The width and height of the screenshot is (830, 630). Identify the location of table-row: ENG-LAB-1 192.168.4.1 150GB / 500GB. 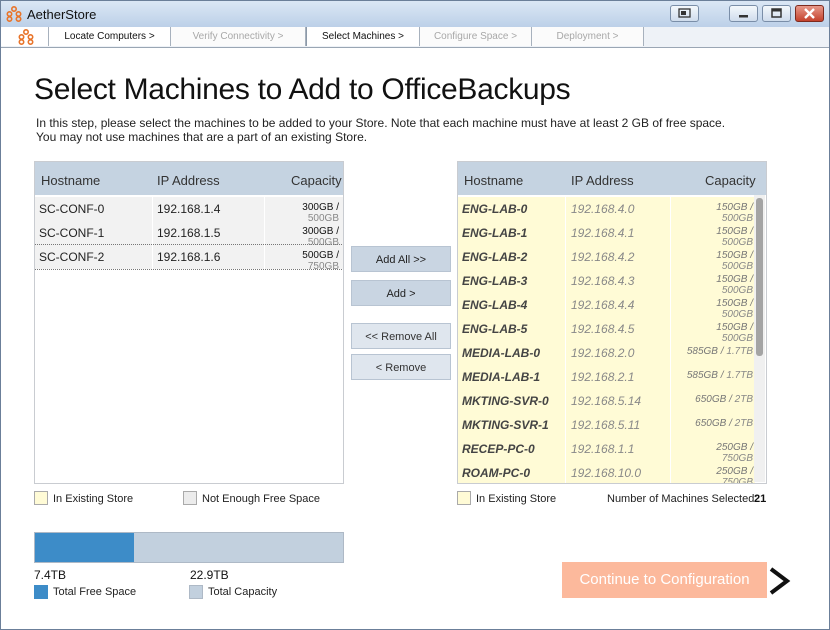
(606, 234).